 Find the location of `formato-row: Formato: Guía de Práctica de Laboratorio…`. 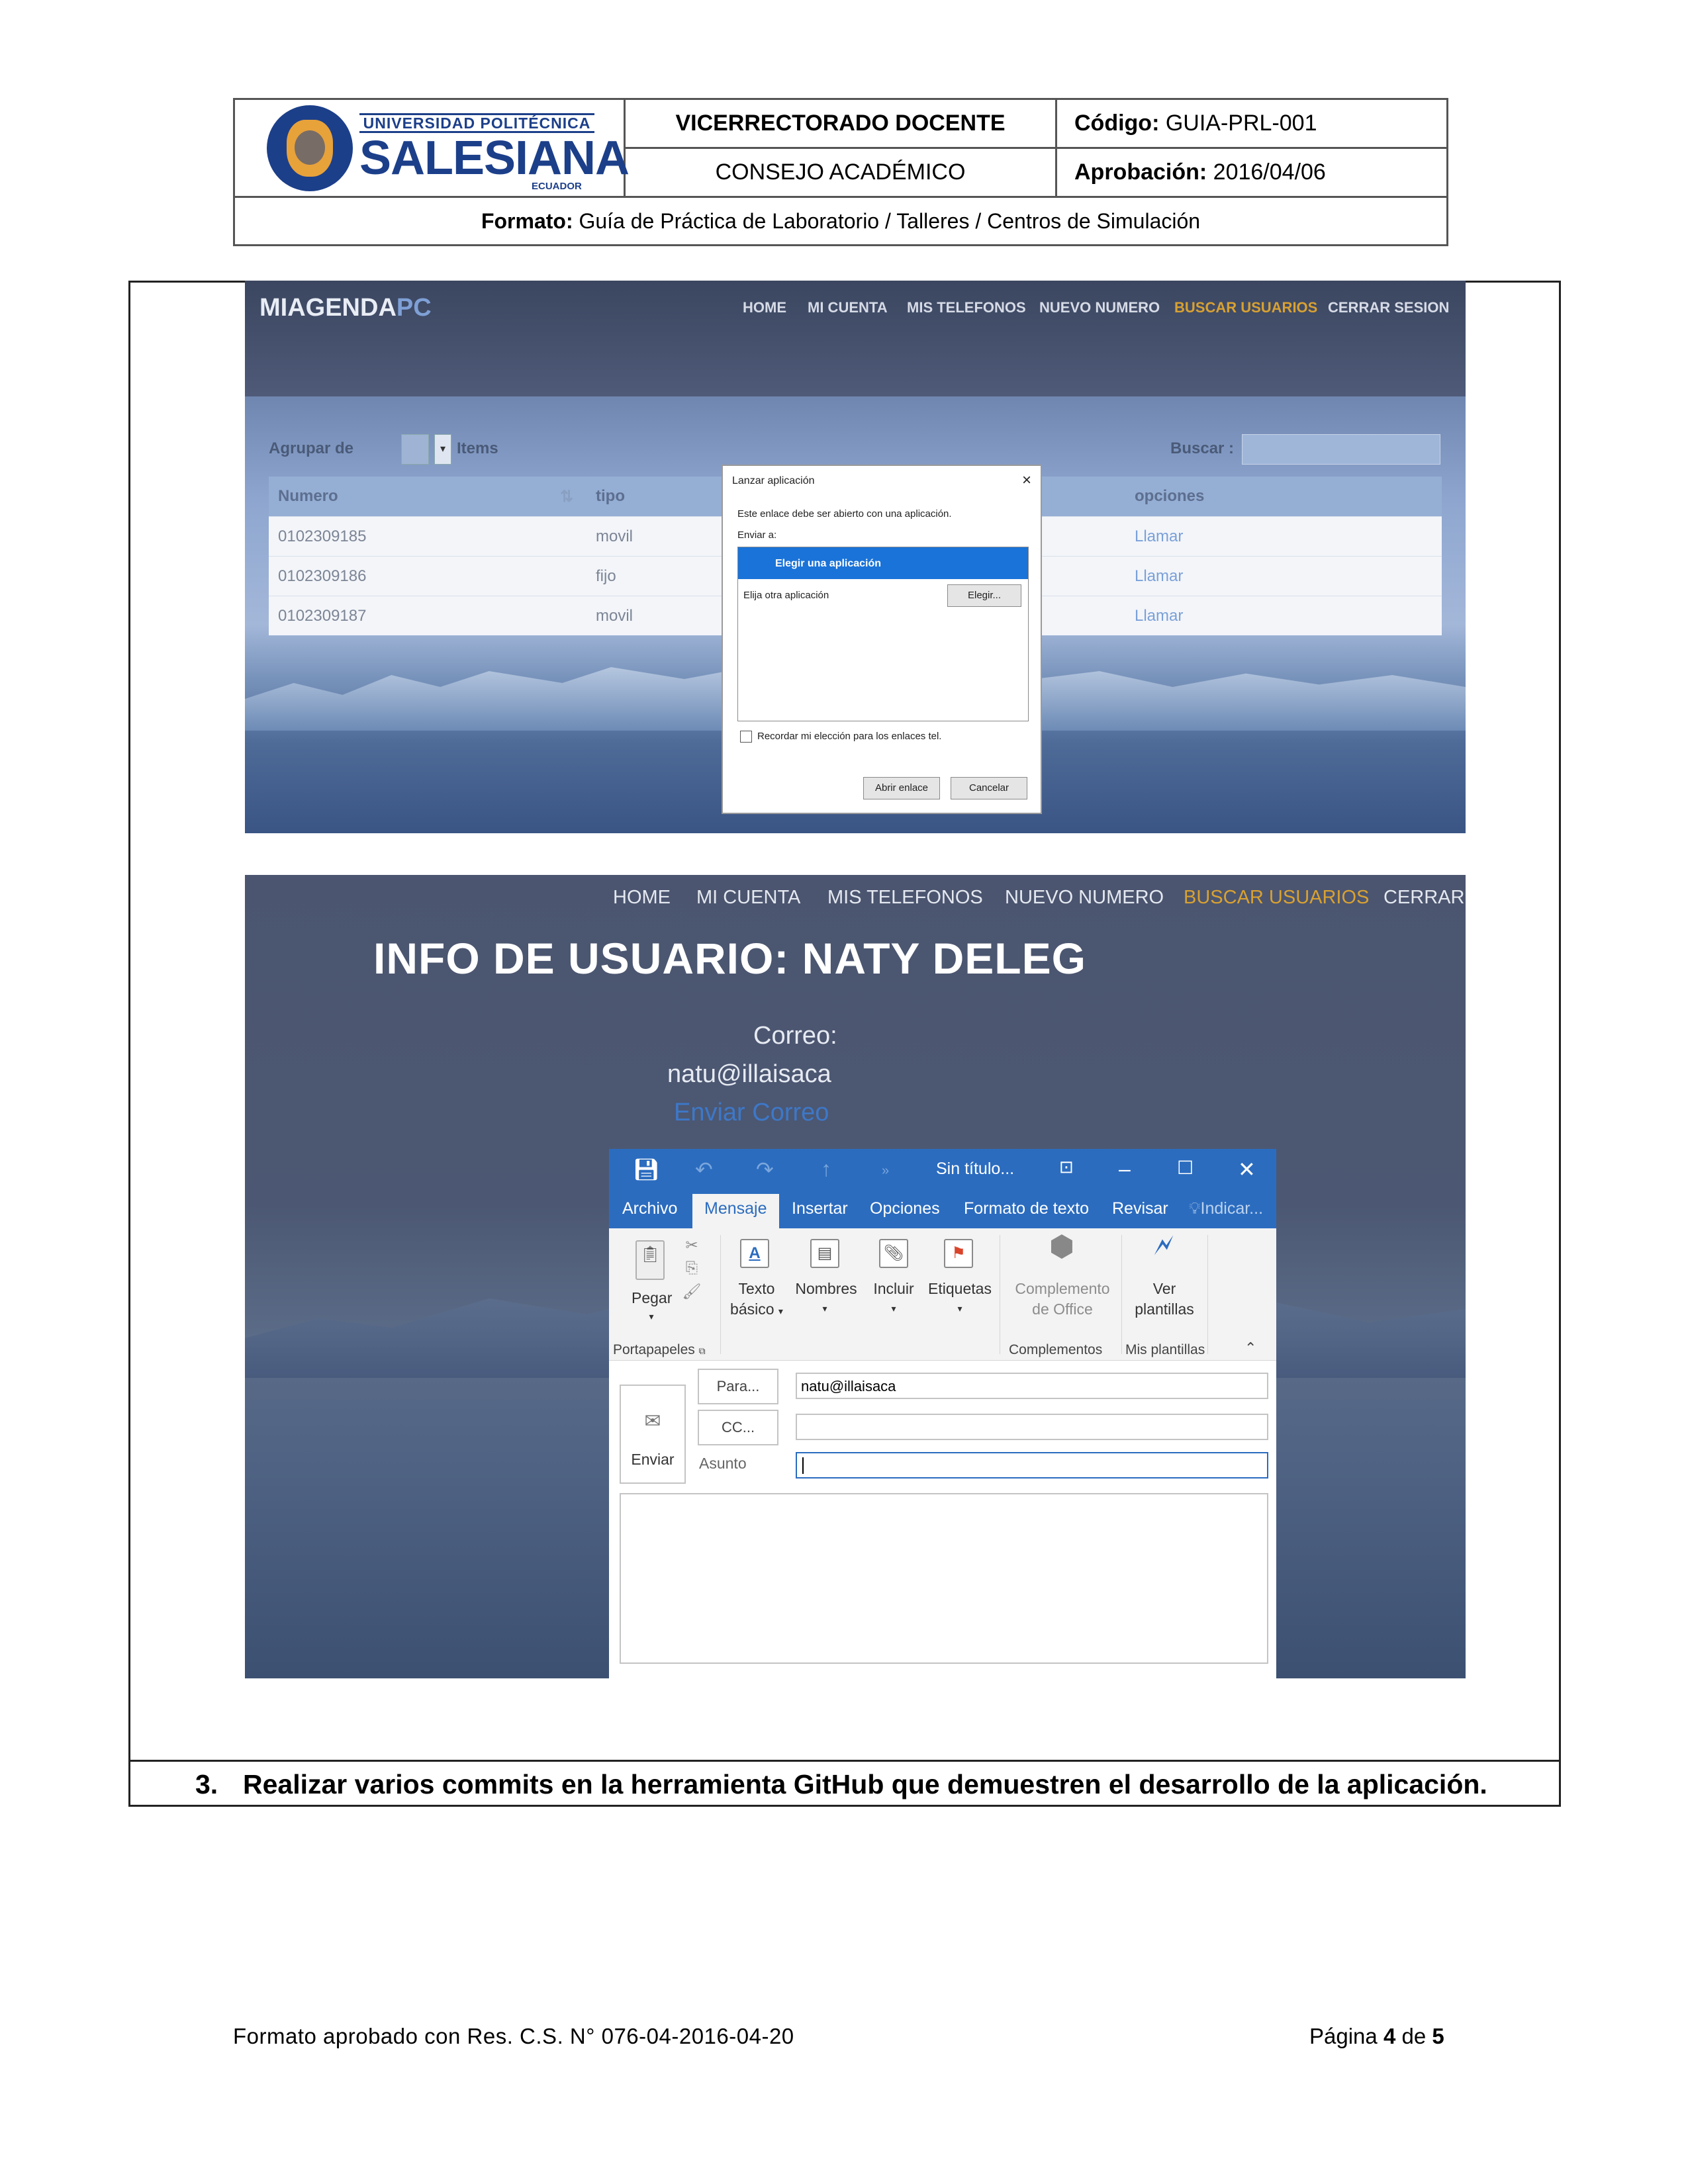

formato-row: Formato: Guía de Práctica de Laboratorio… is located at coordinates (840, 221).